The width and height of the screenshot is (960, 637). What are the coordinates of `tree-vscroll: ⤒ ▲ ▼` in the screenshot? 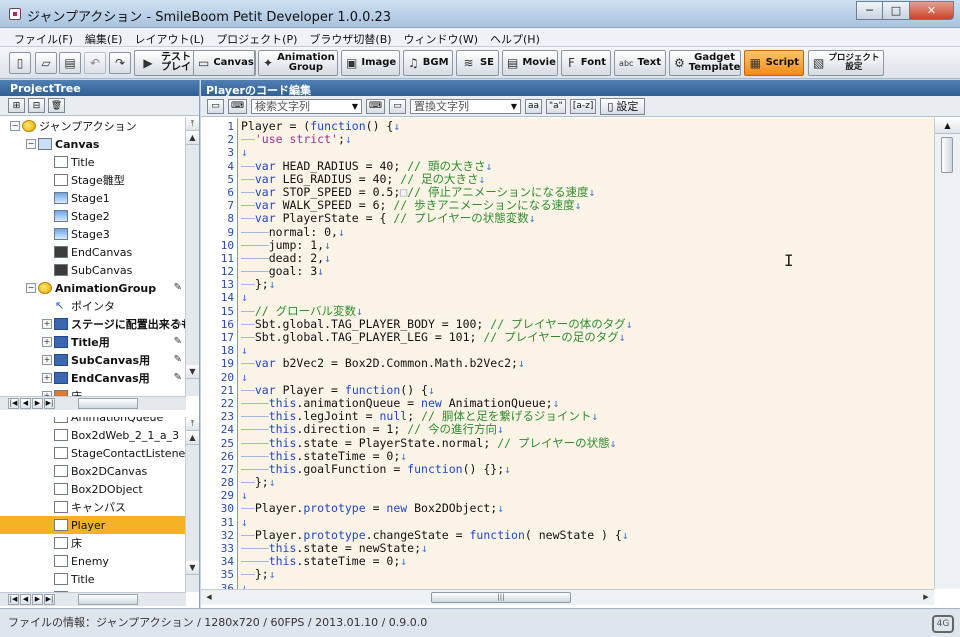 It's located at (192, 256).